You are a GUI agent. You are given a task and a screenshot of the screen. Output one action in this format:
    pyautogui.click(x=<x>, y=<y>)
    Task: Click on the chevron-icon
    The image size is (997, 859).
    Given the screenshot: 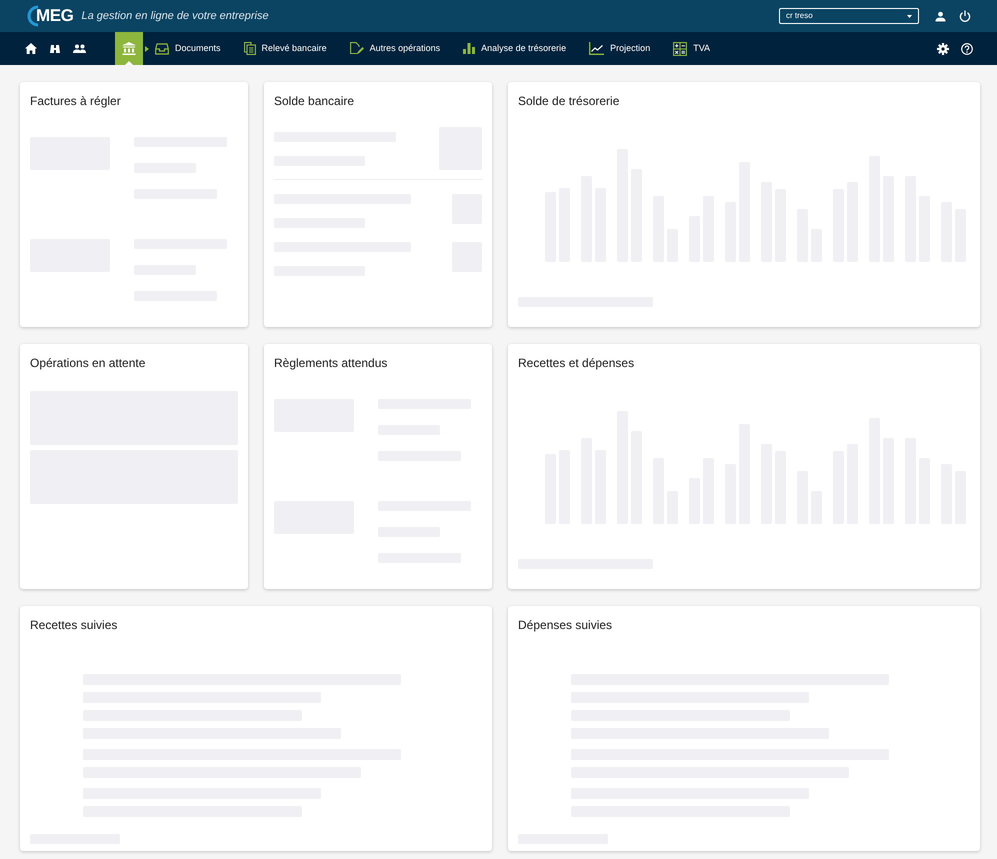 What is the action you would take?
    pyautogui.click(x=147, y=49)
    